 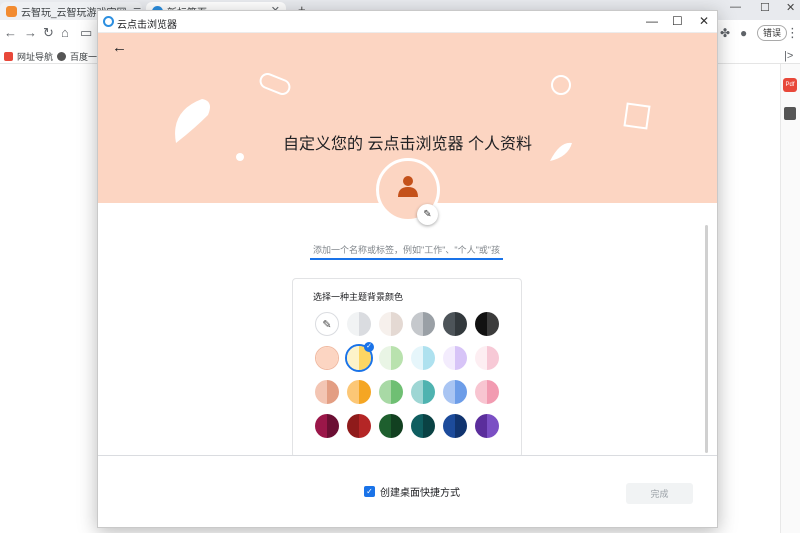 What do you see at coordinates (772, 33) in the screenshot?
I see `error-translate-button: 错误` at bounding box center [772, 33].